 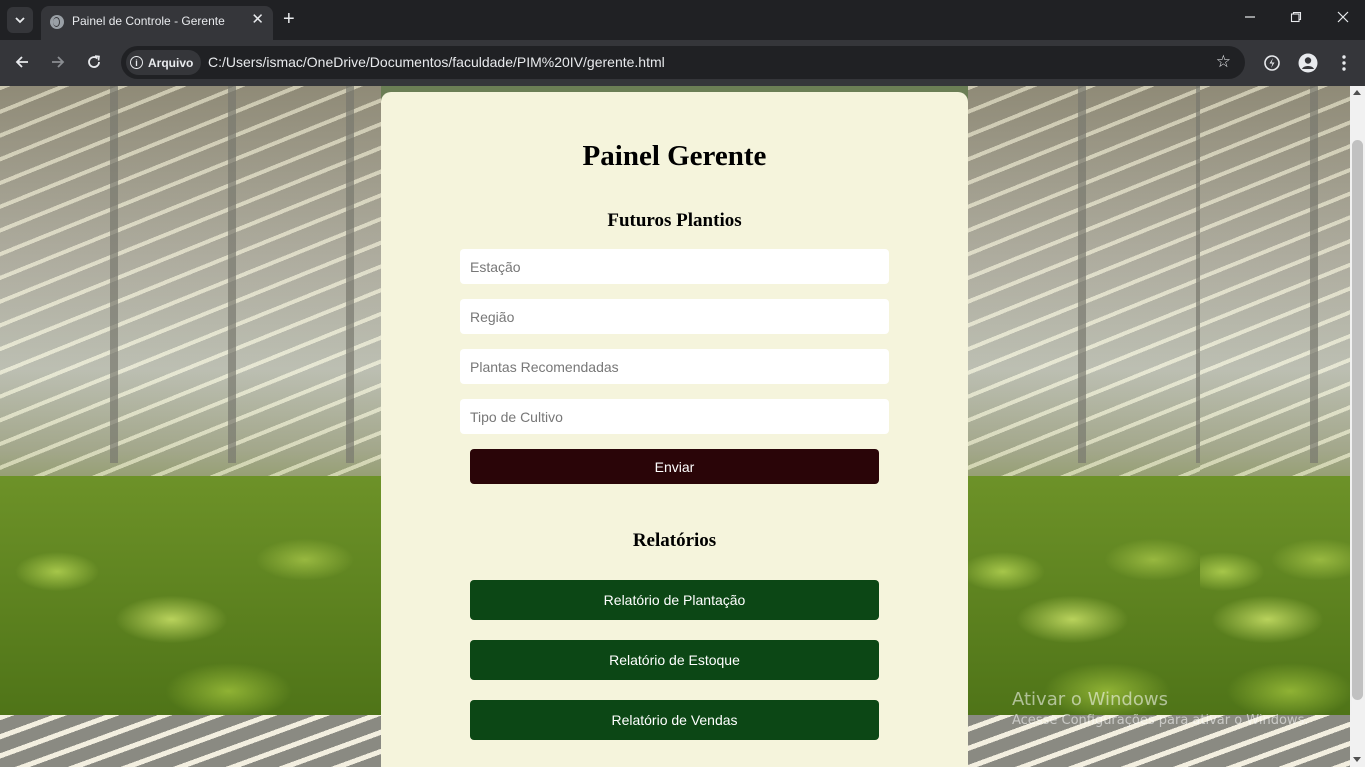 I want to click on info-icon: i, so click(x=136, y=62).